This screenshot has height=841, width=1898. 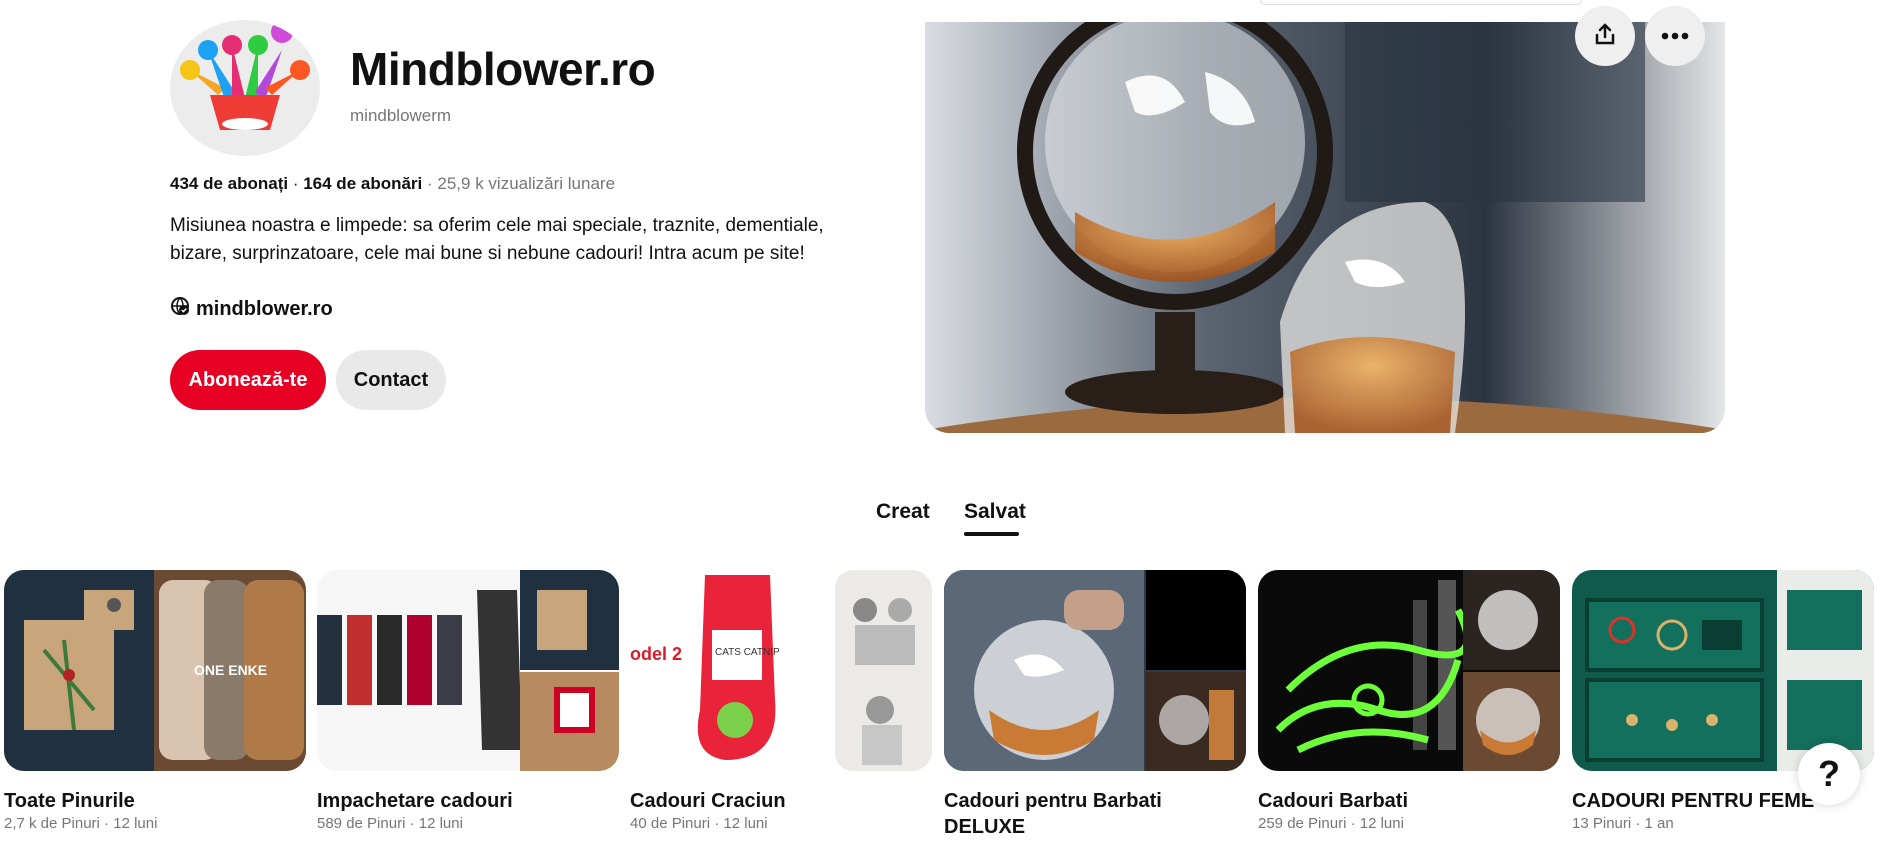 What do you see at coordinates (362, 183) in the screenshot?
I see `following-count: 164 de abonări` at bounding box center [362, 183].